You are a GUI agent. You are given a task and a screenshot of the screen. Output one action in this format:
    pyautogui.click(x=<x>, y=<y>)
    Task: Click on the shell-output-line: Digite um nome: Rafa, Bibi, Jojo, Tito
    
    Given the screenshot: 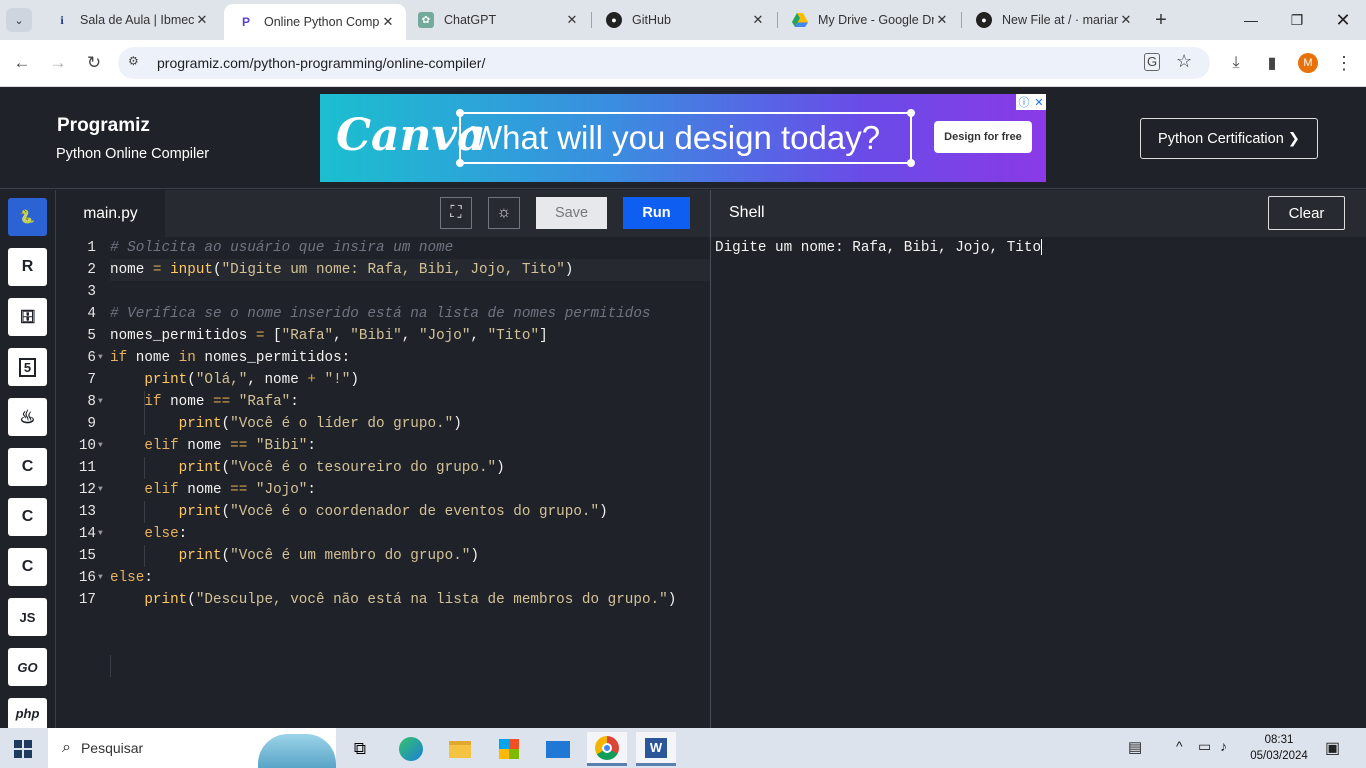 What is the action you would take?
    pyautogui.click(x=879, y=248)
    